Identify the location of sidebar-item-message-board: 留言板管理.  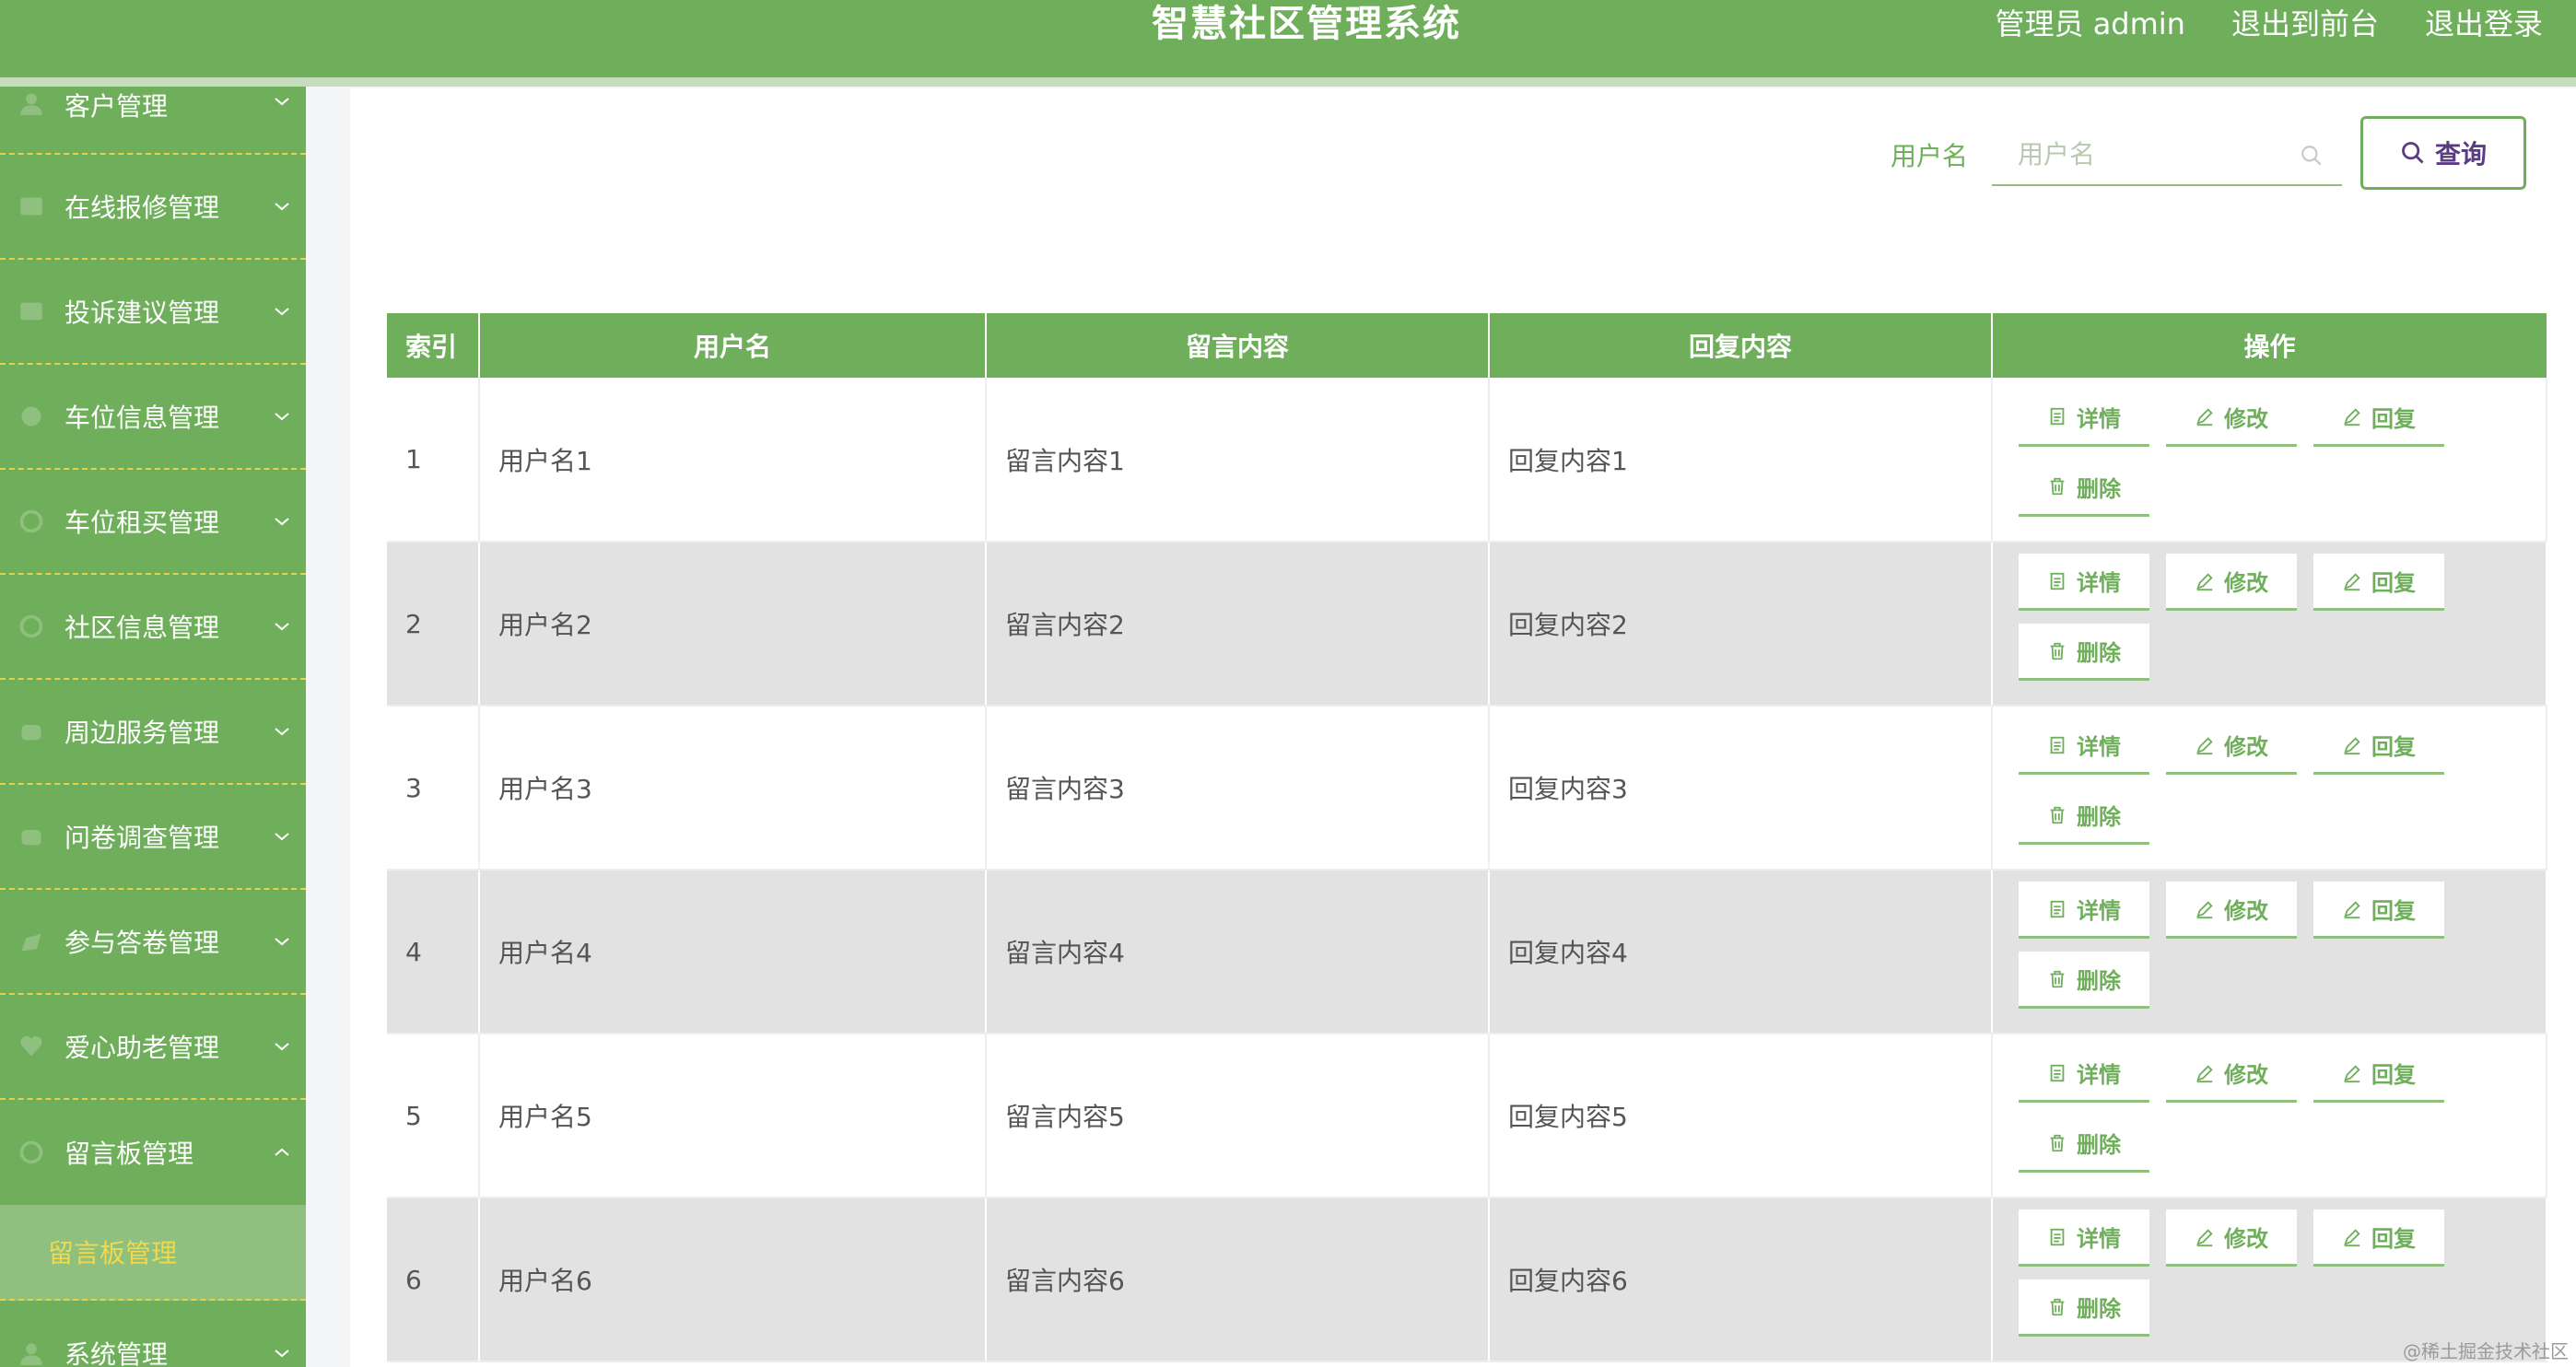
(153, 1153).